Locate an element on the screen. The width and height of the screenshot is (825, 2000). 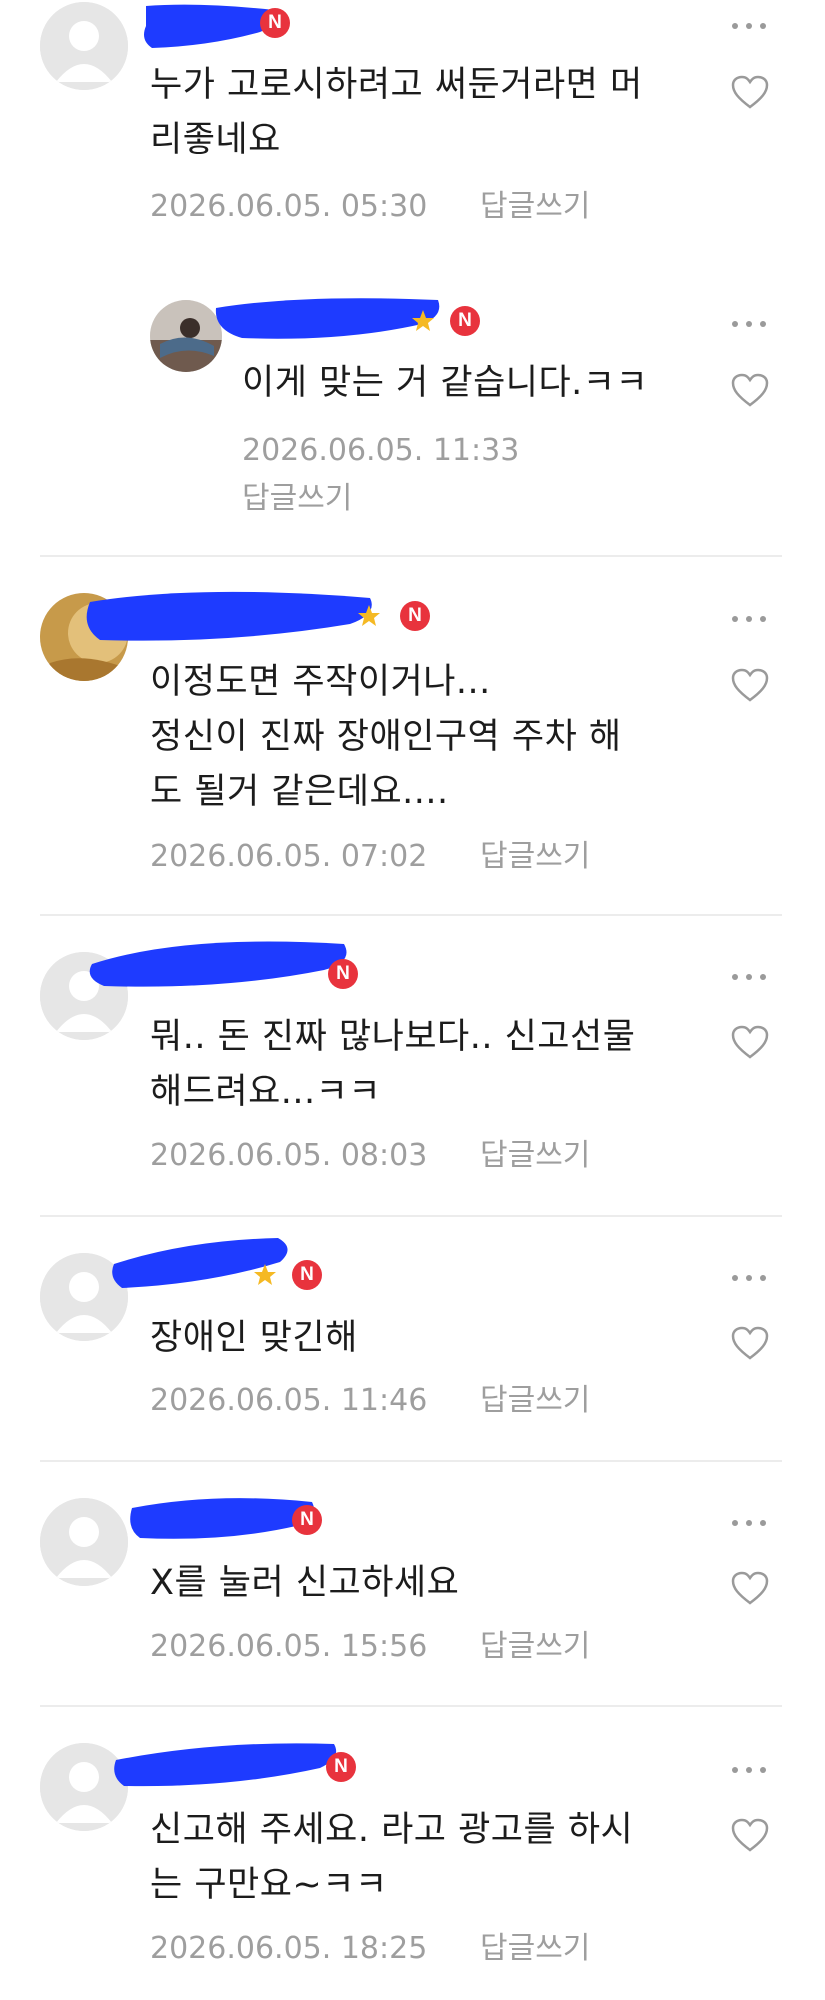
comment-date: 2026.06.05. 08:03 is located at coordinates (289, 1155).